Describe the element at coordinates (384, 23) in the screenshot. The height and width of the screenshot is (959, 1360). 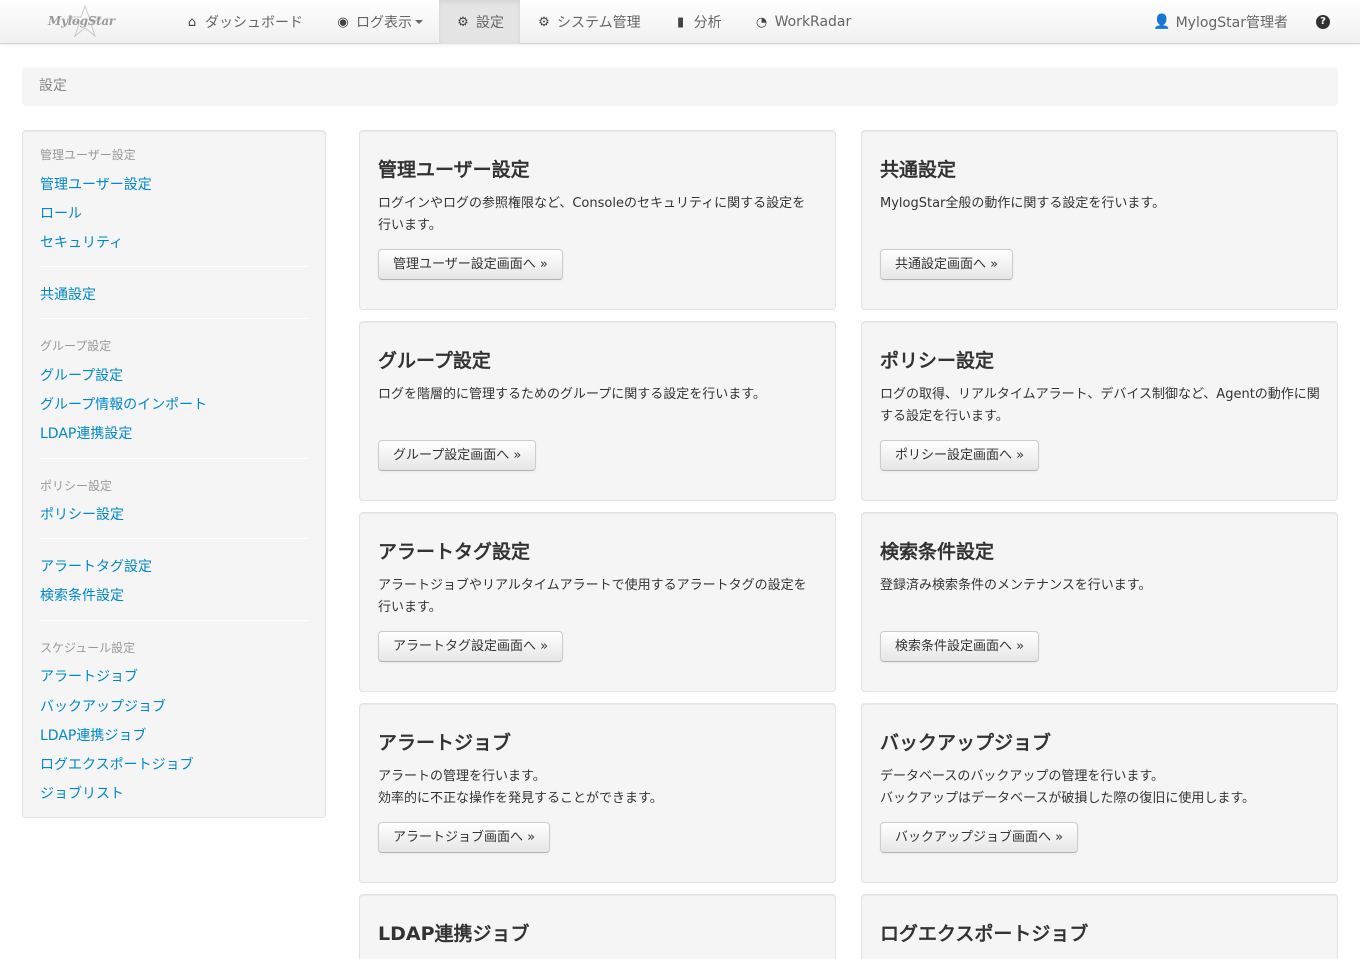
I see `nav-log-view-label: ログ表示` at that location.